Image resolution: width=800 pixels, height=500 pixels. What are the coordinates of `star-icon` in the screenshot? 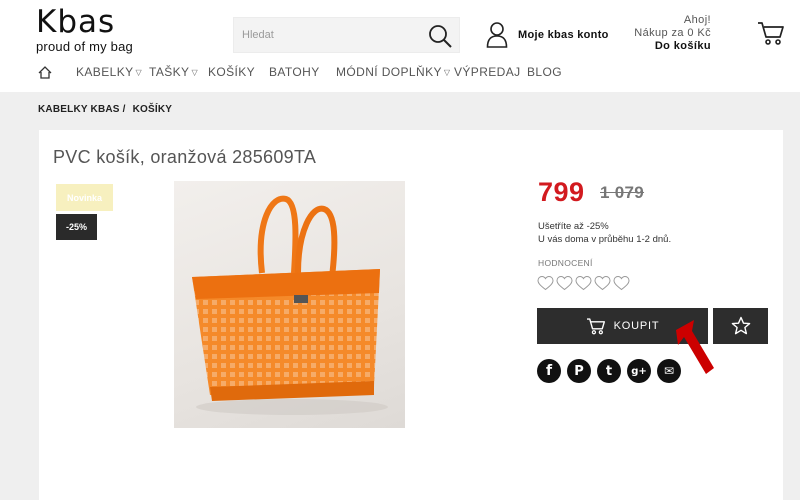 It's located at (740, 325).